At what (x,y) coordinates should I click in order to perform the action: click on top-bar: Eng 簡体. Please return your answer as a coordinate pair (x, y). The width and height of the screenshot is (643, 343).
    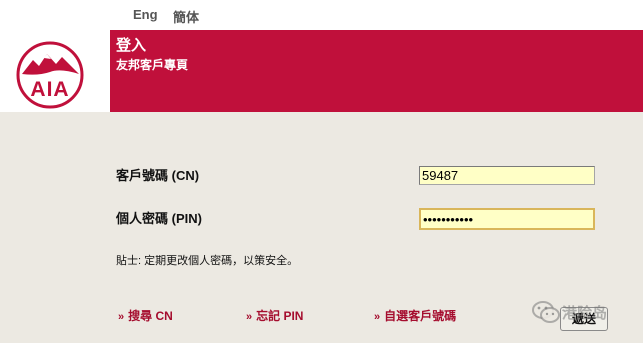
    Looking at the image, I should click on (321, 15).